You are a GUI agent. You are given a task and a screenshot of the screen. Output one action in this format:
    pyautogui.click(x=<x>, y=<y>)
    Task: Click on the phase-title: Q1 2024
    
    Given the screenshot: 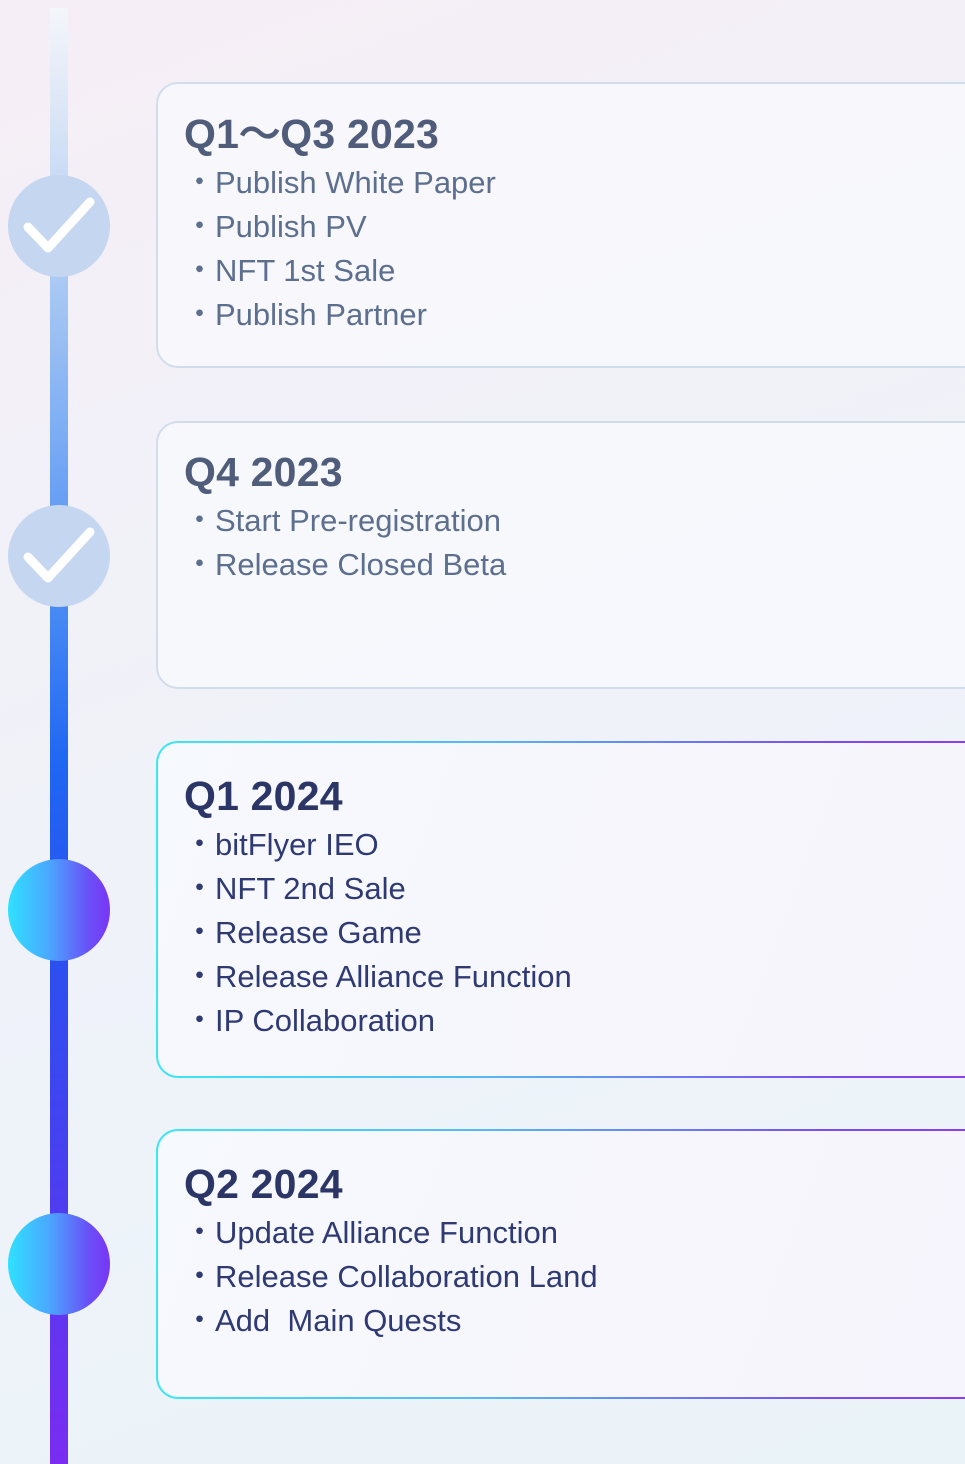 What is the action you would take?
    pyautogui.click(x=263, y=796)
    